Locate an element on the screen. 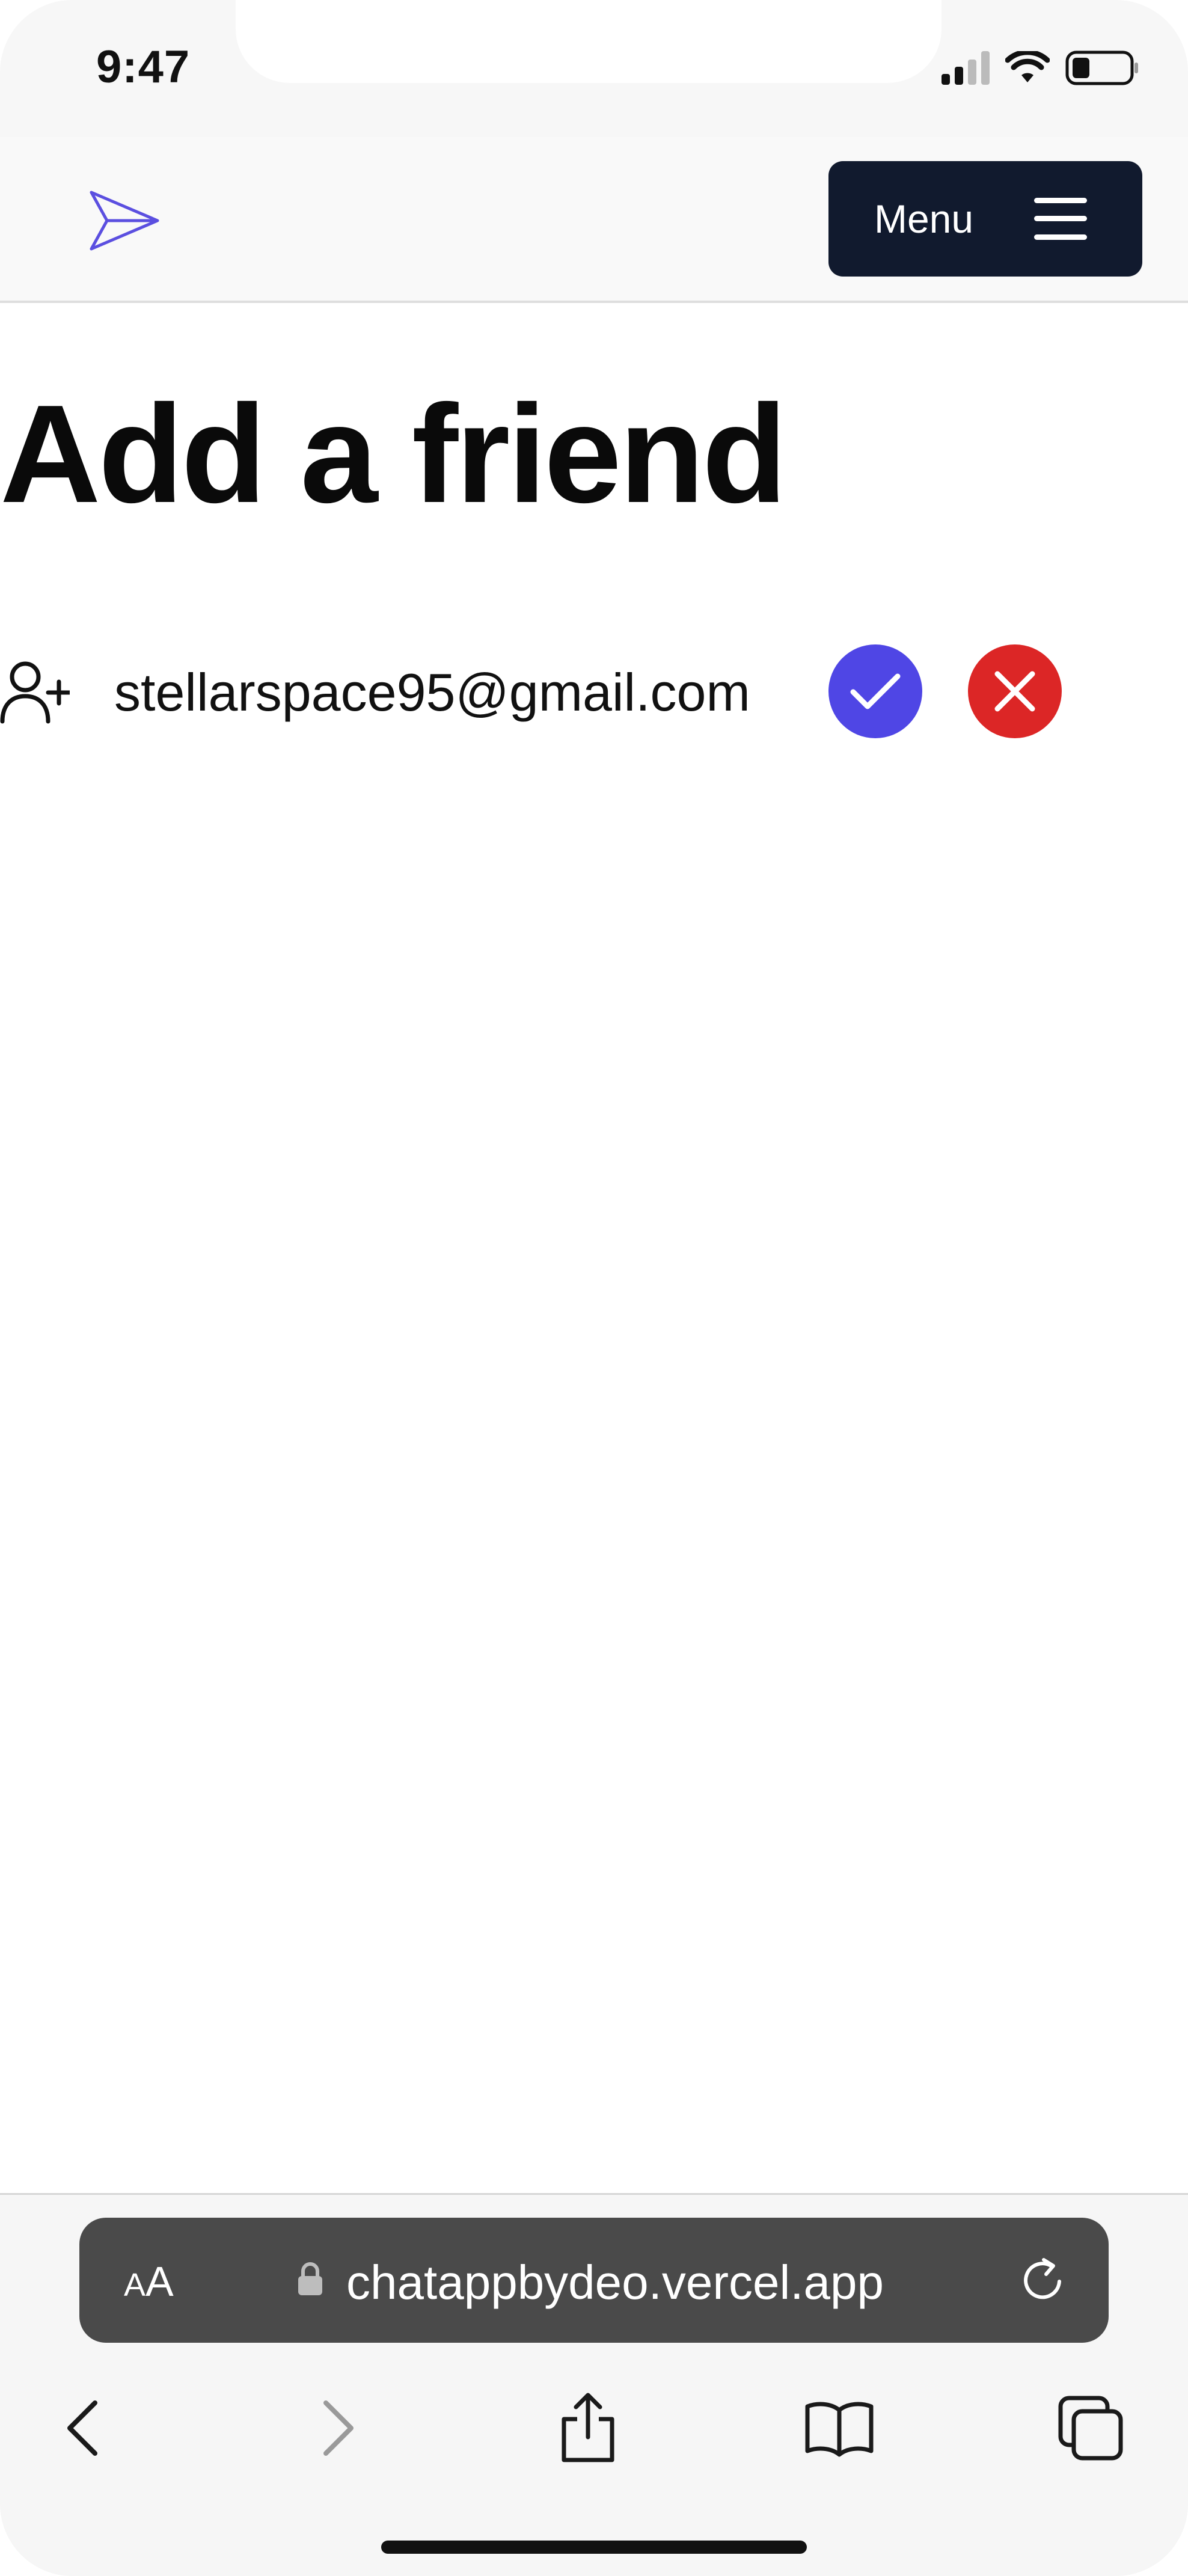  forward-icon is located at coordinates (338, 2428).